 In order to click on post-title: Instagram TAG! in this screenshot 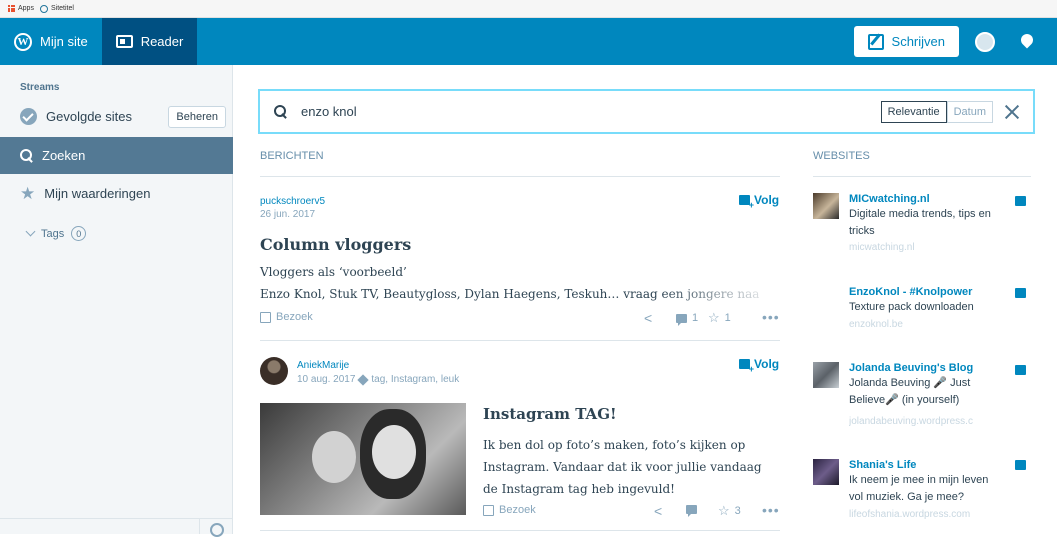, I will do `click(550, 414)`.